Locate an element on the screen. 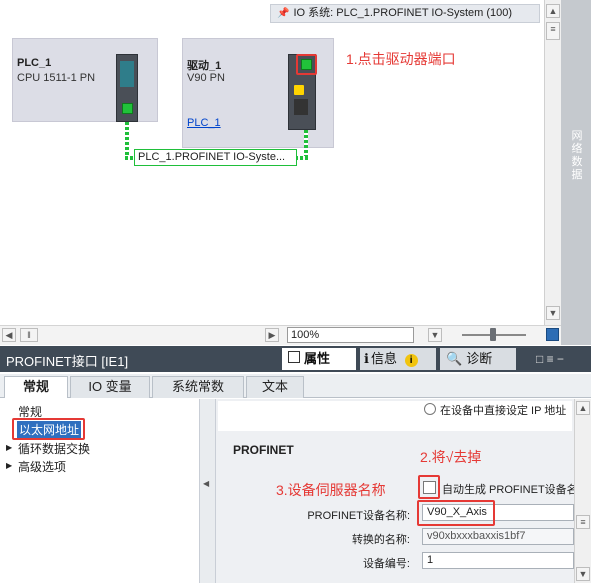  nav-item-cyclic-data: 循环数据交换 is located at coordinates (54, 448).